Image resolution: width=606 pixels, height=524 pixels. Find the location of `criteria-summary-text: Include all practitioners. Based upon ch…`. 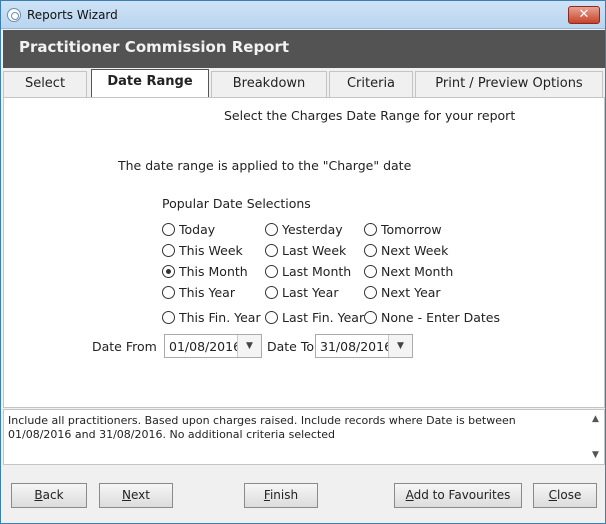

criteria-summary-text: Include all practitioners. Based upon ch… is located at coordinates (262, 427).